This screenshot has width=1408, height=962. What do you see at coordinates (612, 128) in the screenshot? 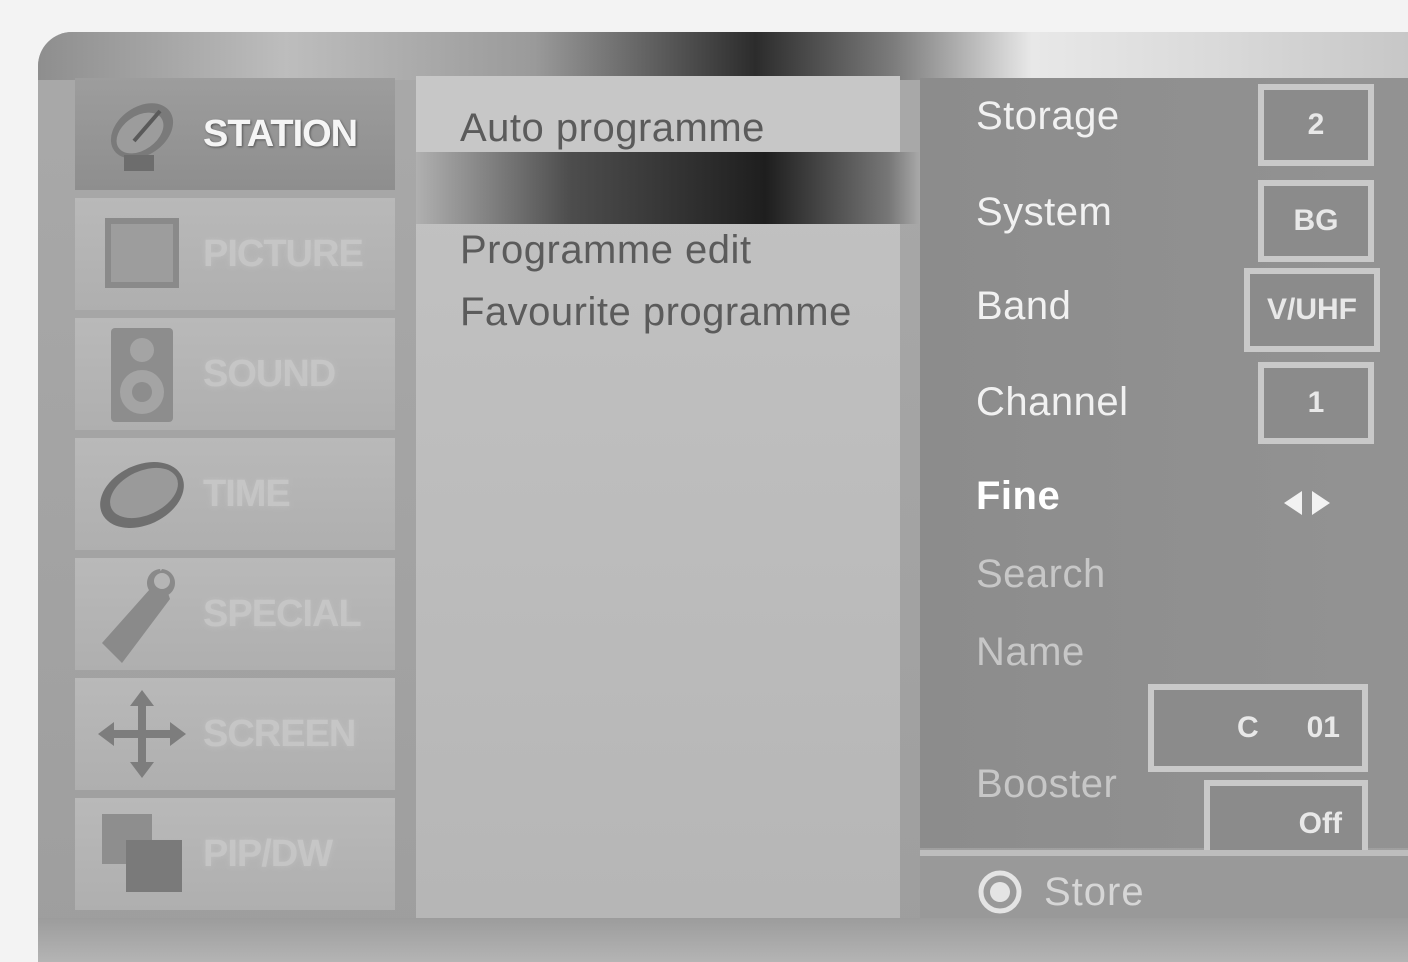
I see `submenu-item-auto-programme: Auto programme` at bounding box center [612, 128].